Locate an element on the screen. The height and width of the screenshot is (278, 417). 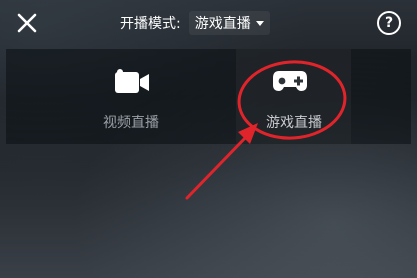
chevron-down-icon is located at coordinates (259, 23).